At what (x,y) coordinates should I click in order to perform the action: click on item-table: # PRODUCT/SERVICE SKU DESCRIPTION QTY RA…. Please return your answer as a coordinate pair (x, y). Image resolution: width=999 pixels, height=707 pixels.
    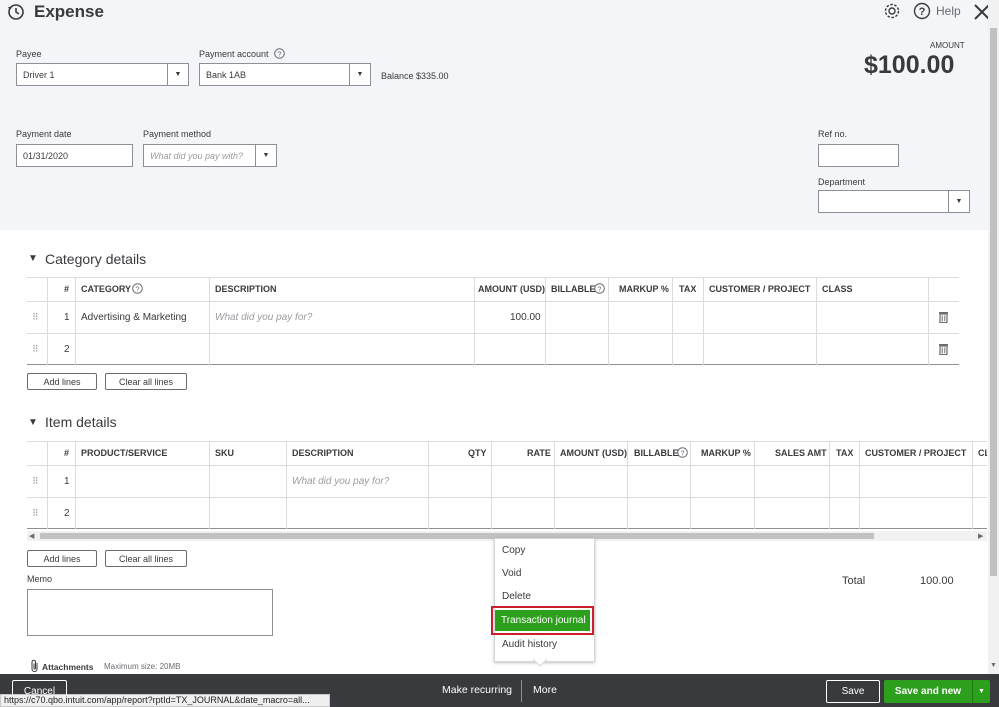
    Looking at the image, I should click on (507, 485).